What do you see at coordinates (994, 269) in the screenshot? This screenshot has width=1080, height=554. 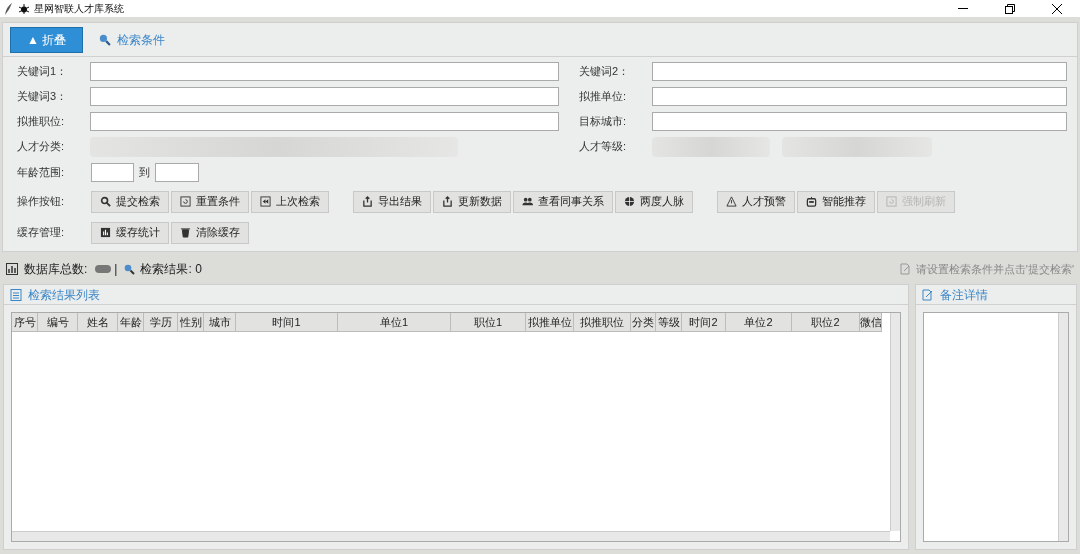 I see `status-hint: 请设置检索条件并点击'提交检索'` at bounding box center [994, 269].